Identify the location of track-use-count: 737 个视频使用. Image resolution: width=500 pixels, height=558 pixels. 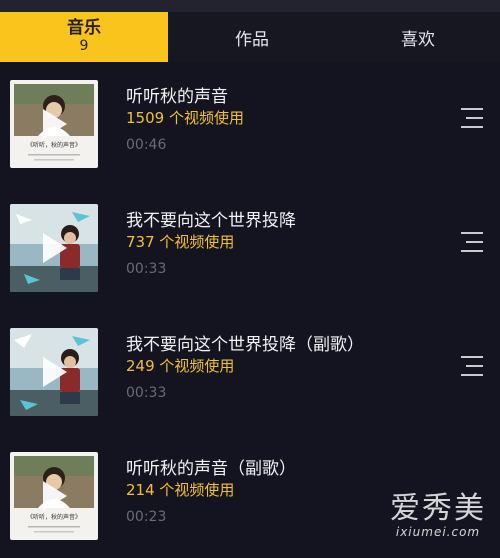
(180, 242).